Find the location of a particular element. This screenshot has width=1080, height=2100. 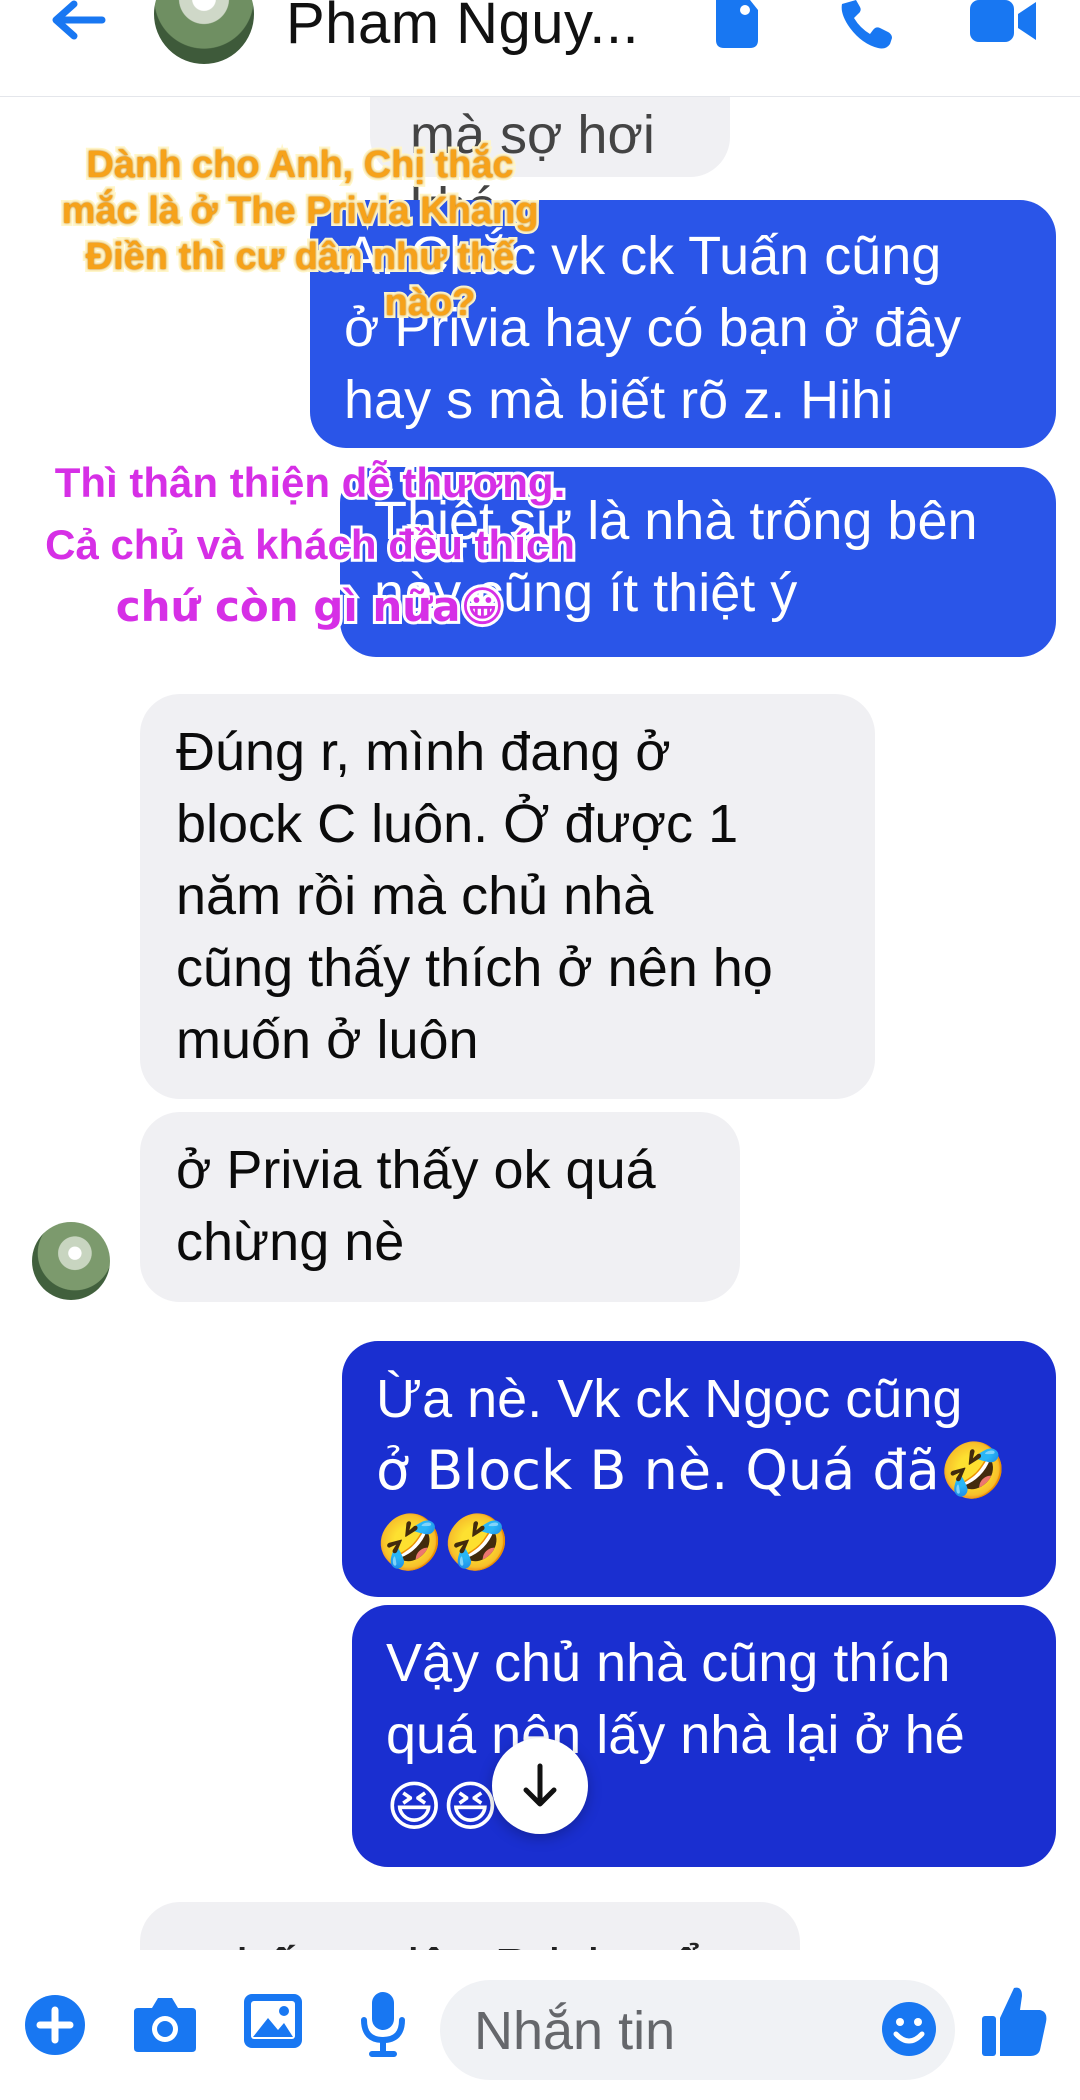

contact-avatar is located at coordinates (204, 33).